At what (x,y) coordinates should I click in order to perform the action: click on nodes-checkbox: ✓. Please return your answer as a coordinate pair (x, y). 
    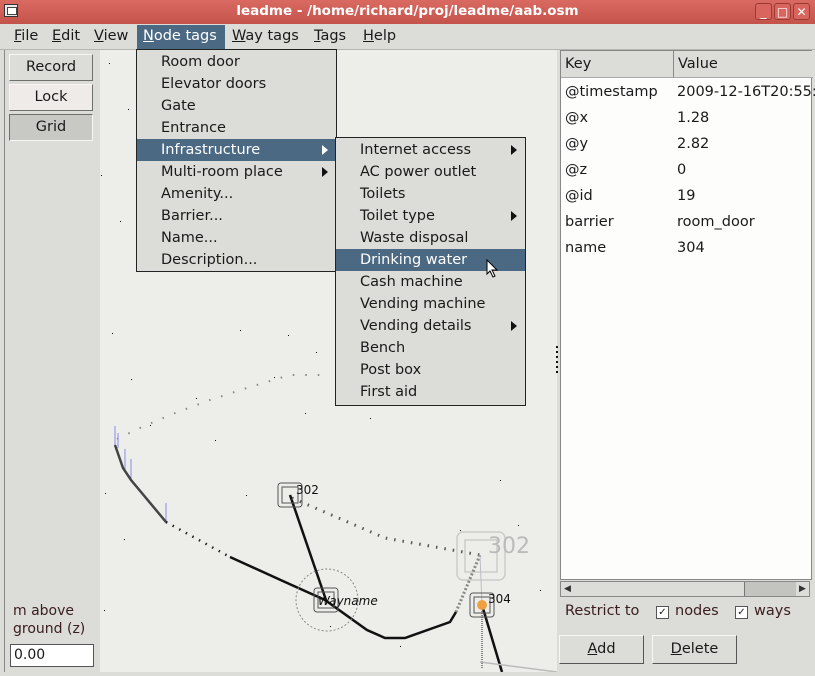
    Looking at the image, I should click on (662, 612).